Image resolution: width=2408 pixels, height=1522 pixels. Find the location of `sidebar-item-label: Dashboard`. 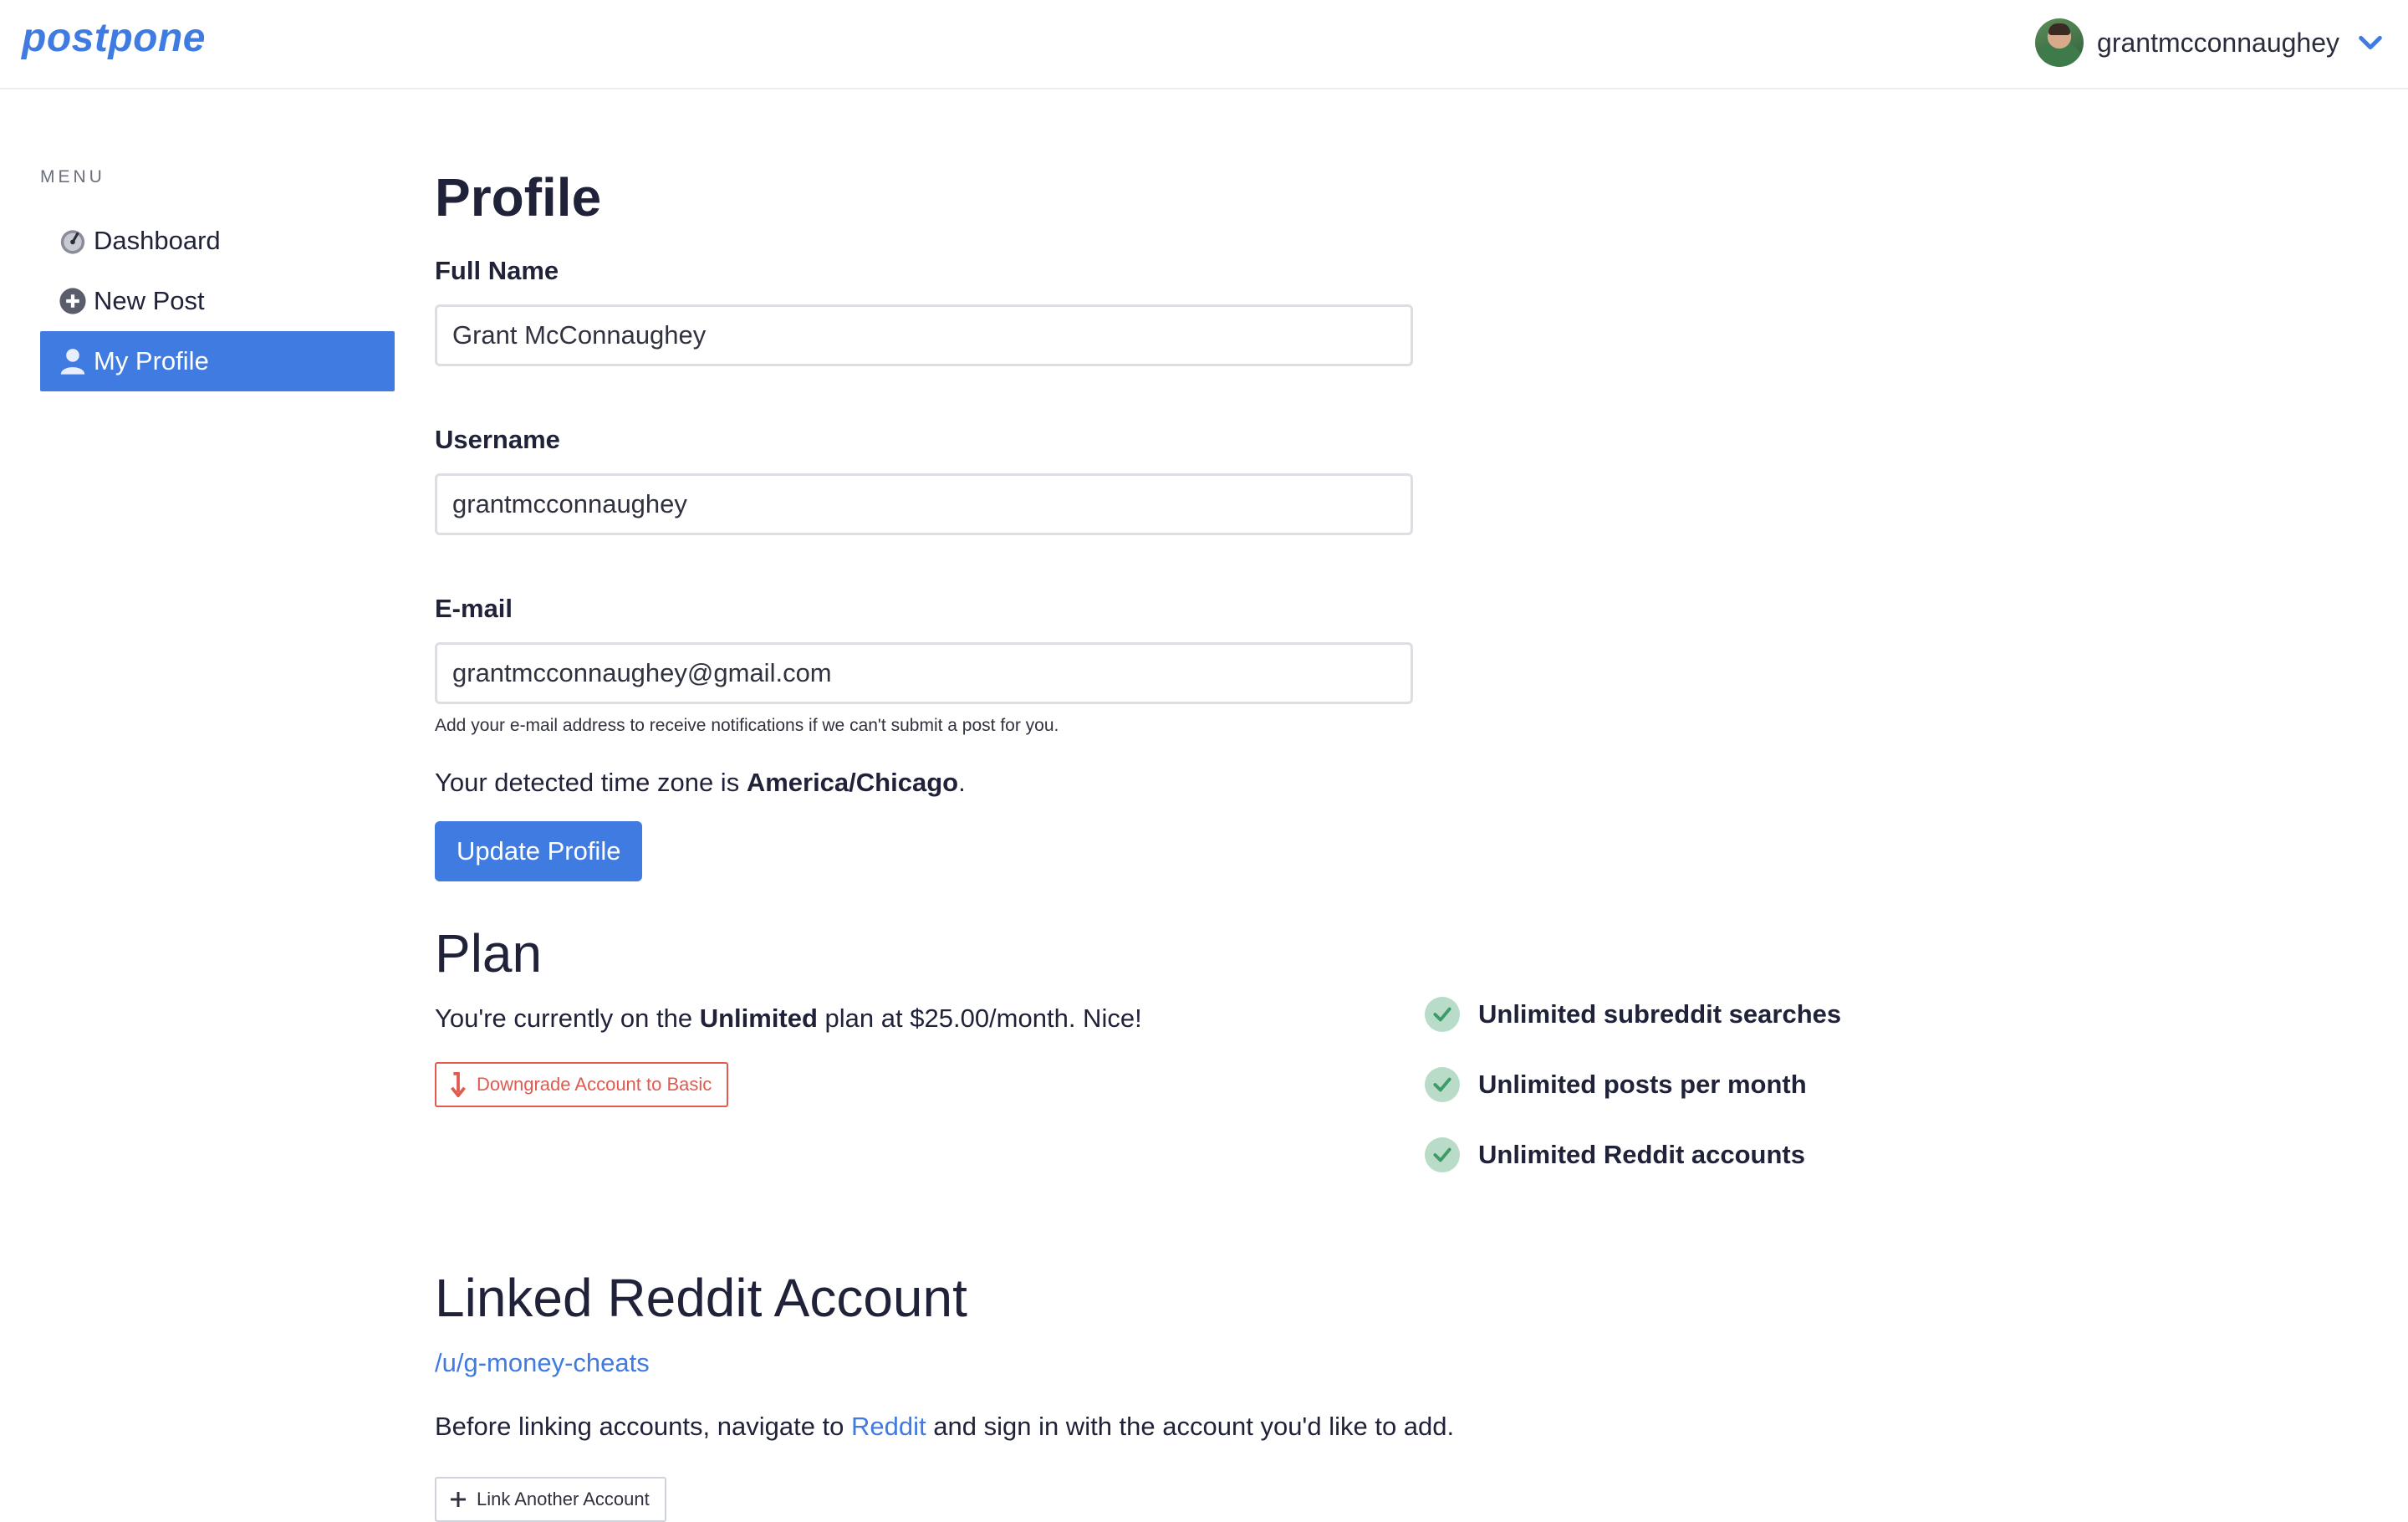

sidebar-item-label: Dashboard is located at coordinates (157, 241).